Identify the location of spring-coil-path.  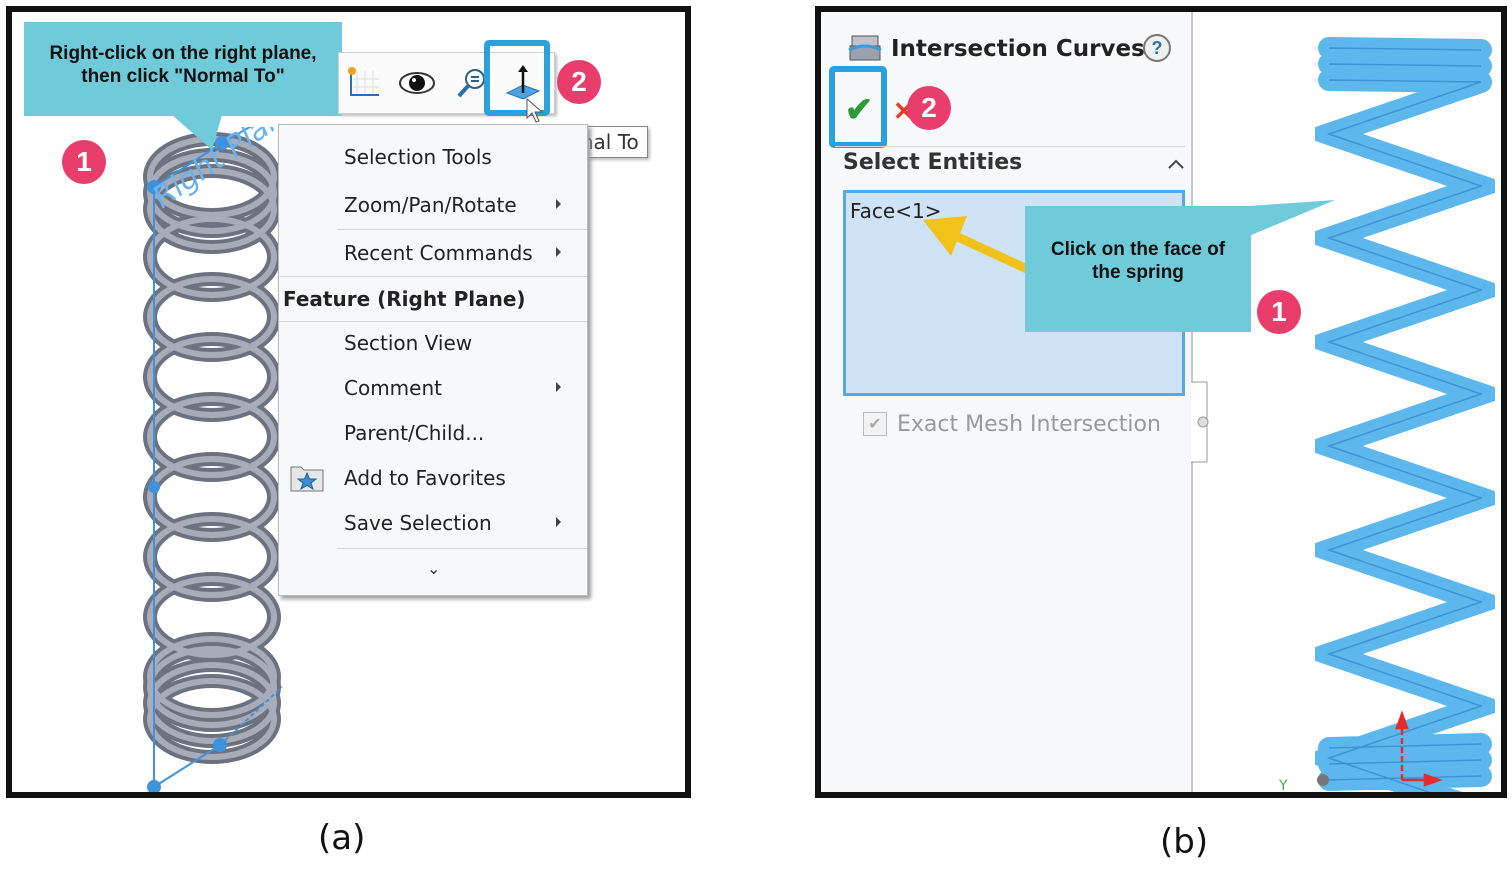
(1405, 419).